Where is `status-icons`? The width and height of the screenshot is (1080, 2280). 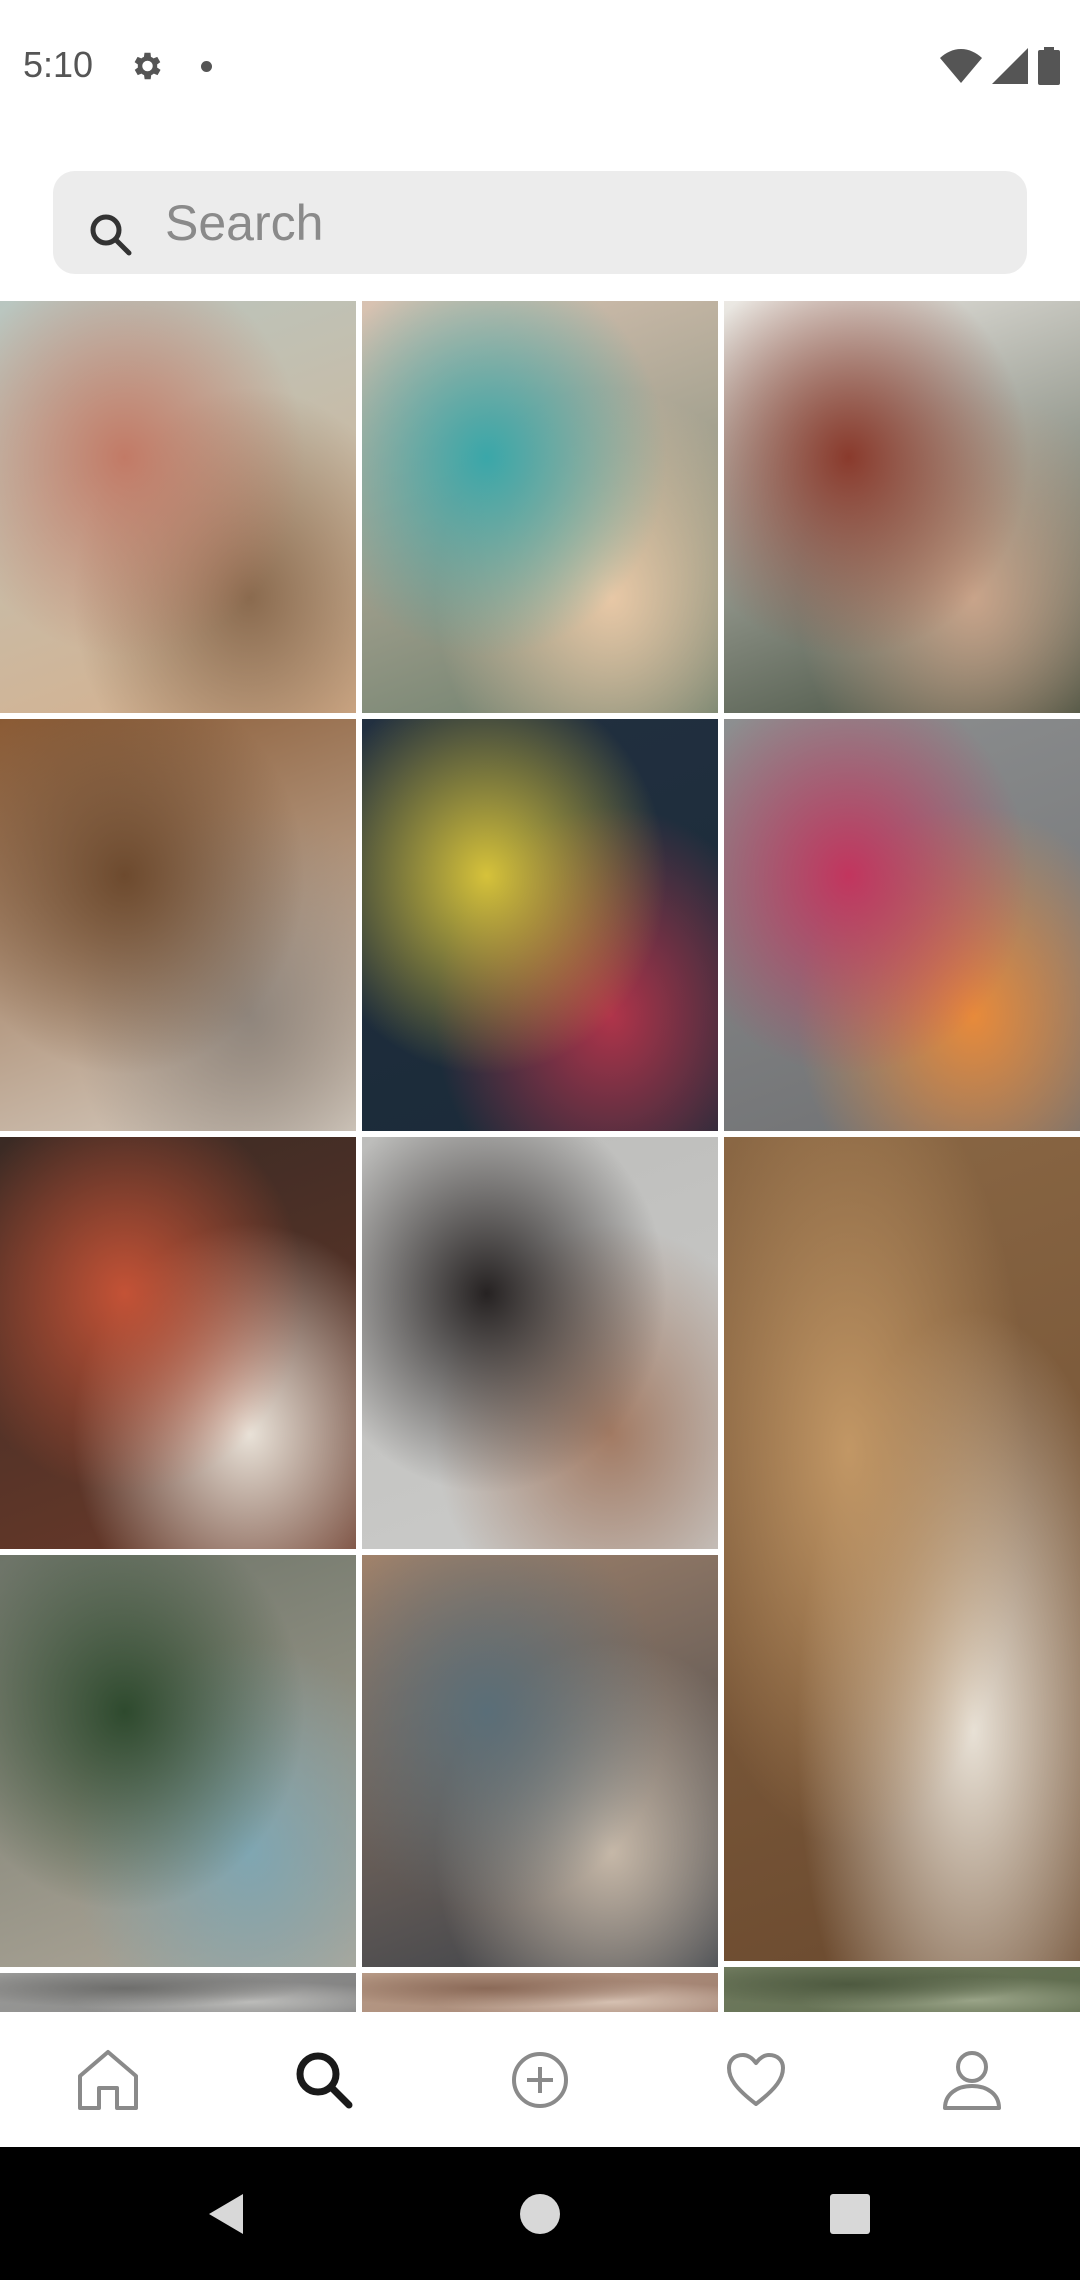 status-icons is located at coordinates (1000, 66).